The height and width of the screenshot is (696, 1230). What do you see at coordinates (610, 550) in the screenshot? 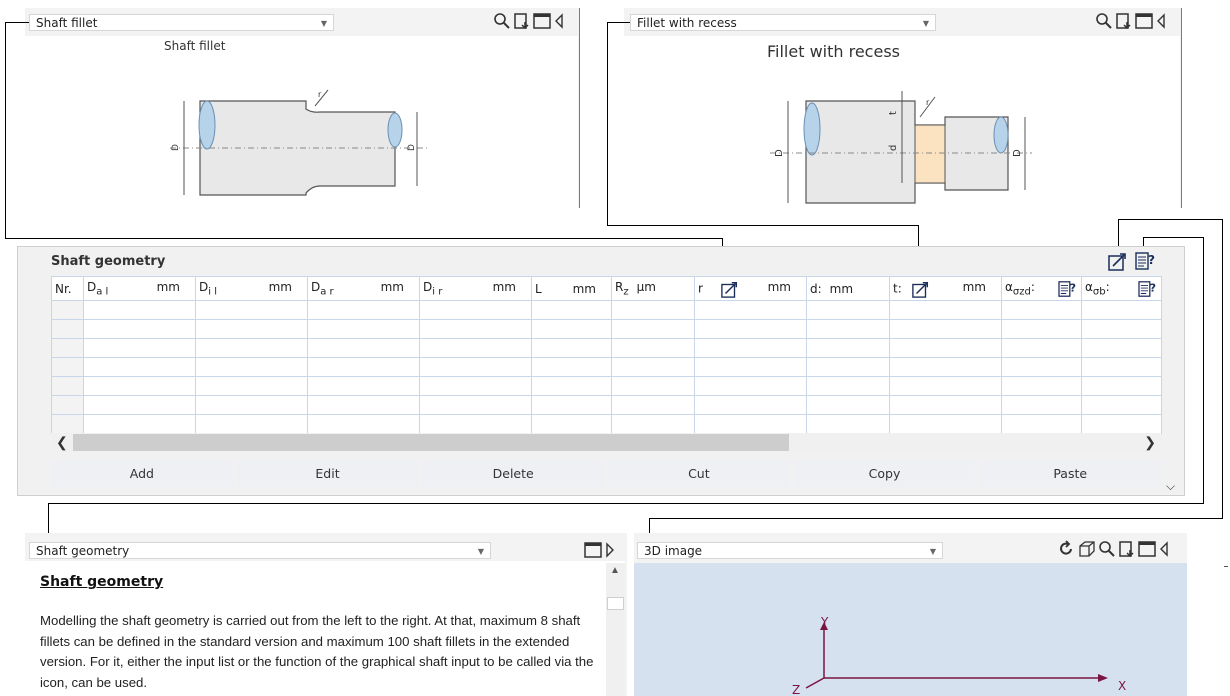
I see `expand-right-icon` at bounding box center [610, 550].